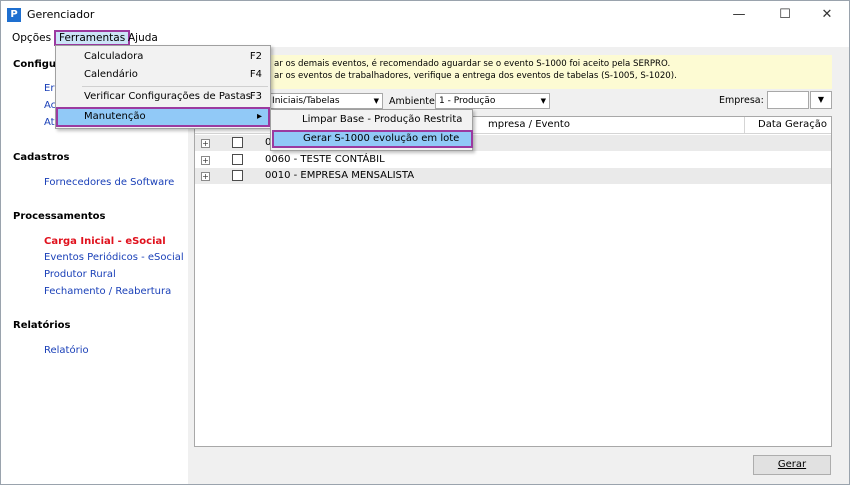 This screenshot has width=850, height=485. I want to click on tipo-select: os Iniciais/Tabelas ▼, so click(319, 101).